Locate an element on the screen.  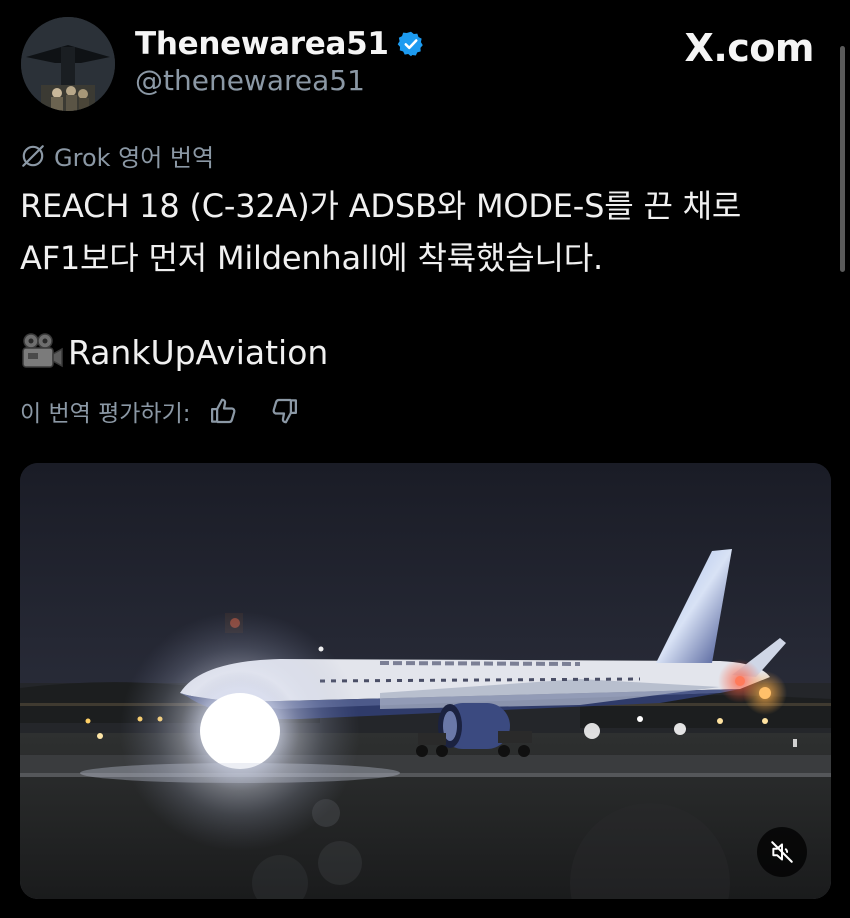
scrollbar is located at coordinates (842, 159).